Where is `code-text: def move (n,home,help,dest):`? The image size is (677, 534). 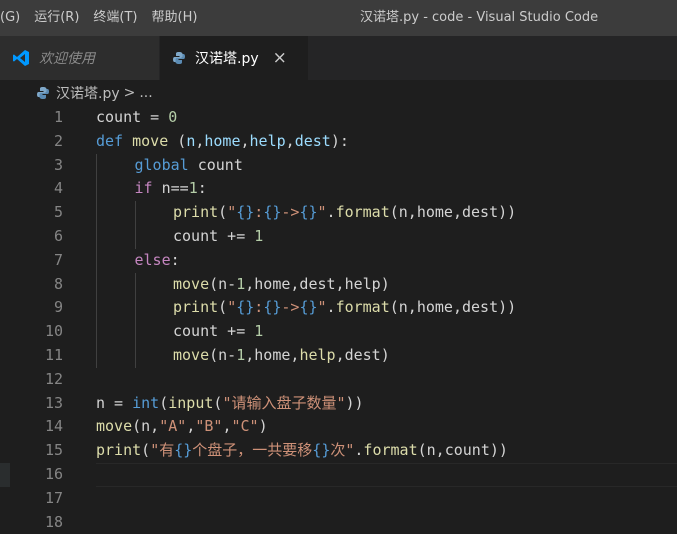 code-text: def move (n,home,help,dest): is located at coordinates (222, 142).